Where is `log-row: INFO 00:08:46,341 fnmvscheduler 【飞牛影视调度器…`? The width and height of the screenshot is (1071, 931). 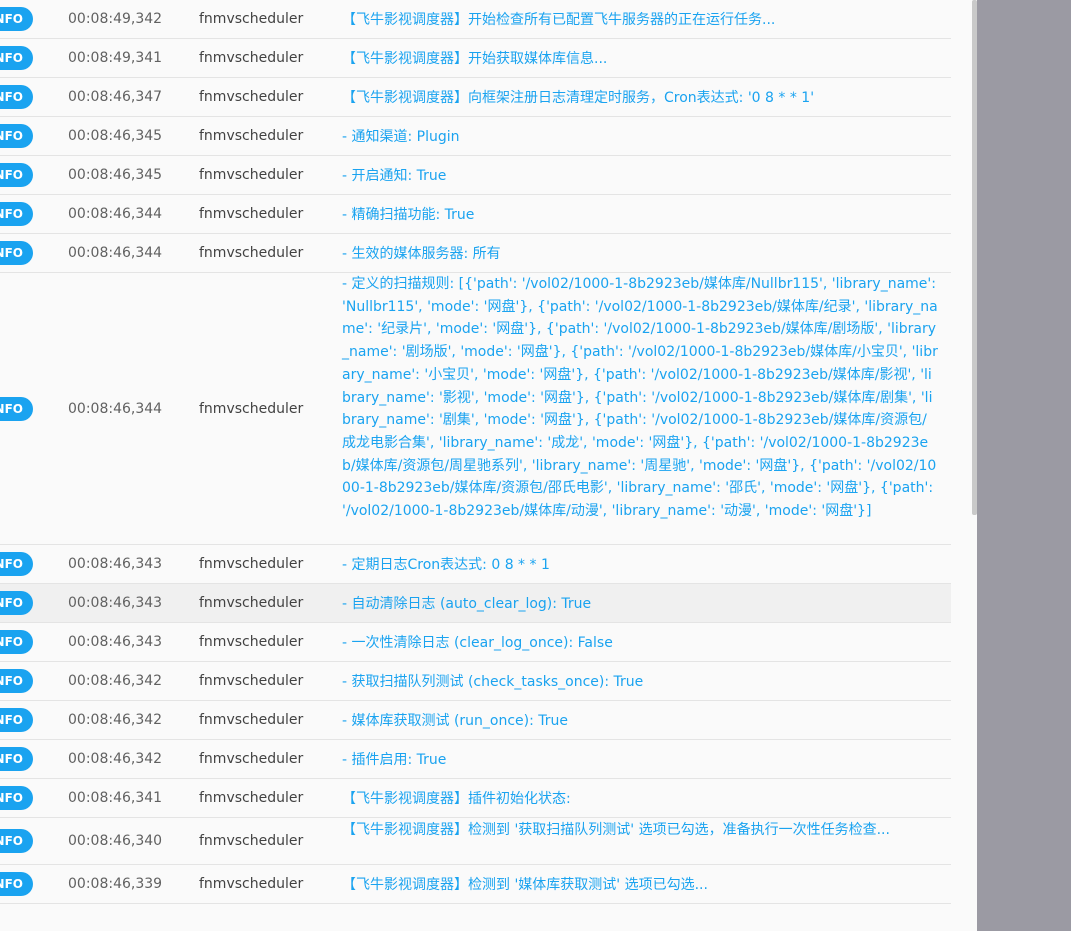
log-row: INFO 00:08:46,341 fnmvscheduler 【飞牛影视调度器… is located at coordinates (475, 798).